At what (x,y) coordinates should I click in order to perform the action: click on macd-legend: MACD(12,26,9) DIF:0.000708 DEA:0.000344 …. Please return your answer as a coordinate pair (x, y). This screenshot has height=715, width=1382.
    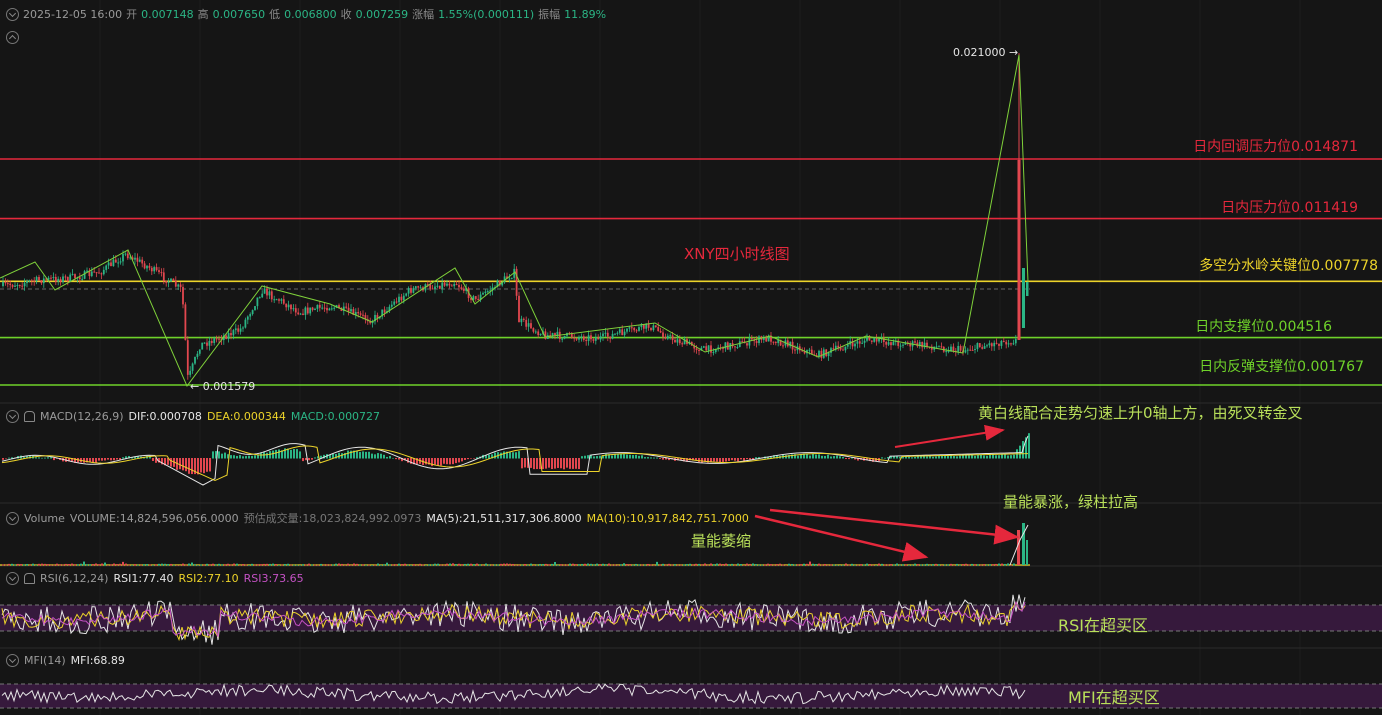
    Looking at the image, I should click on (193, 416).